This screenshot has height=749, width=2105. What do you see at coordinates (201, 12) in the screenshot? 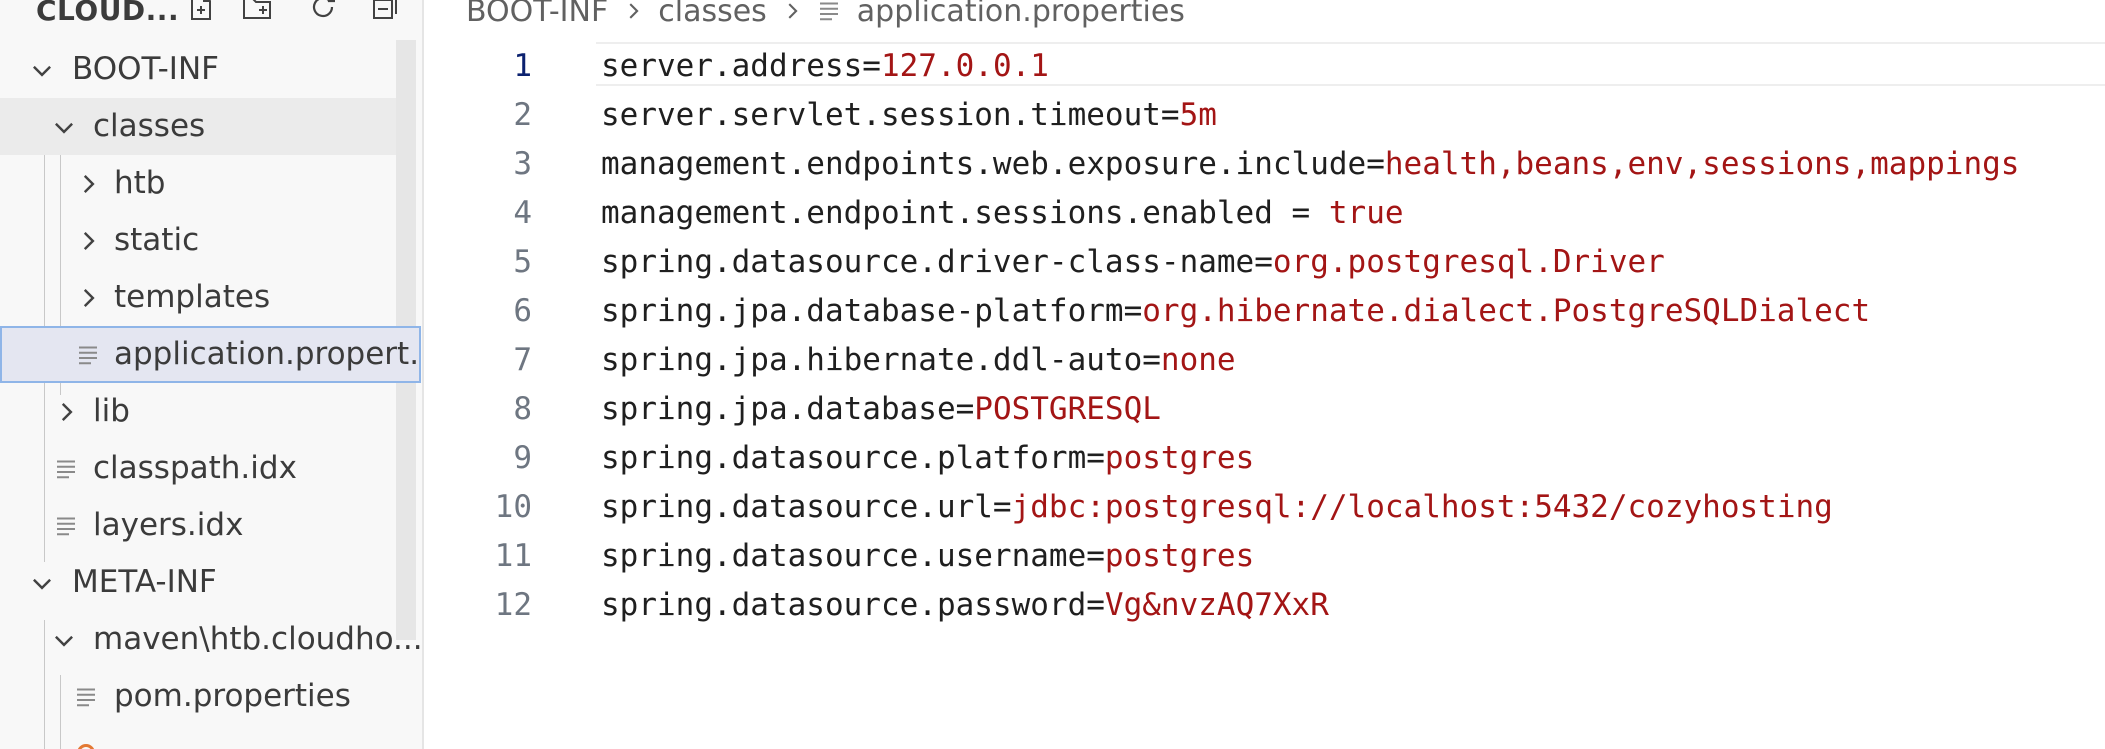
I see `new-file-icon` at bounding box center [201, 12].